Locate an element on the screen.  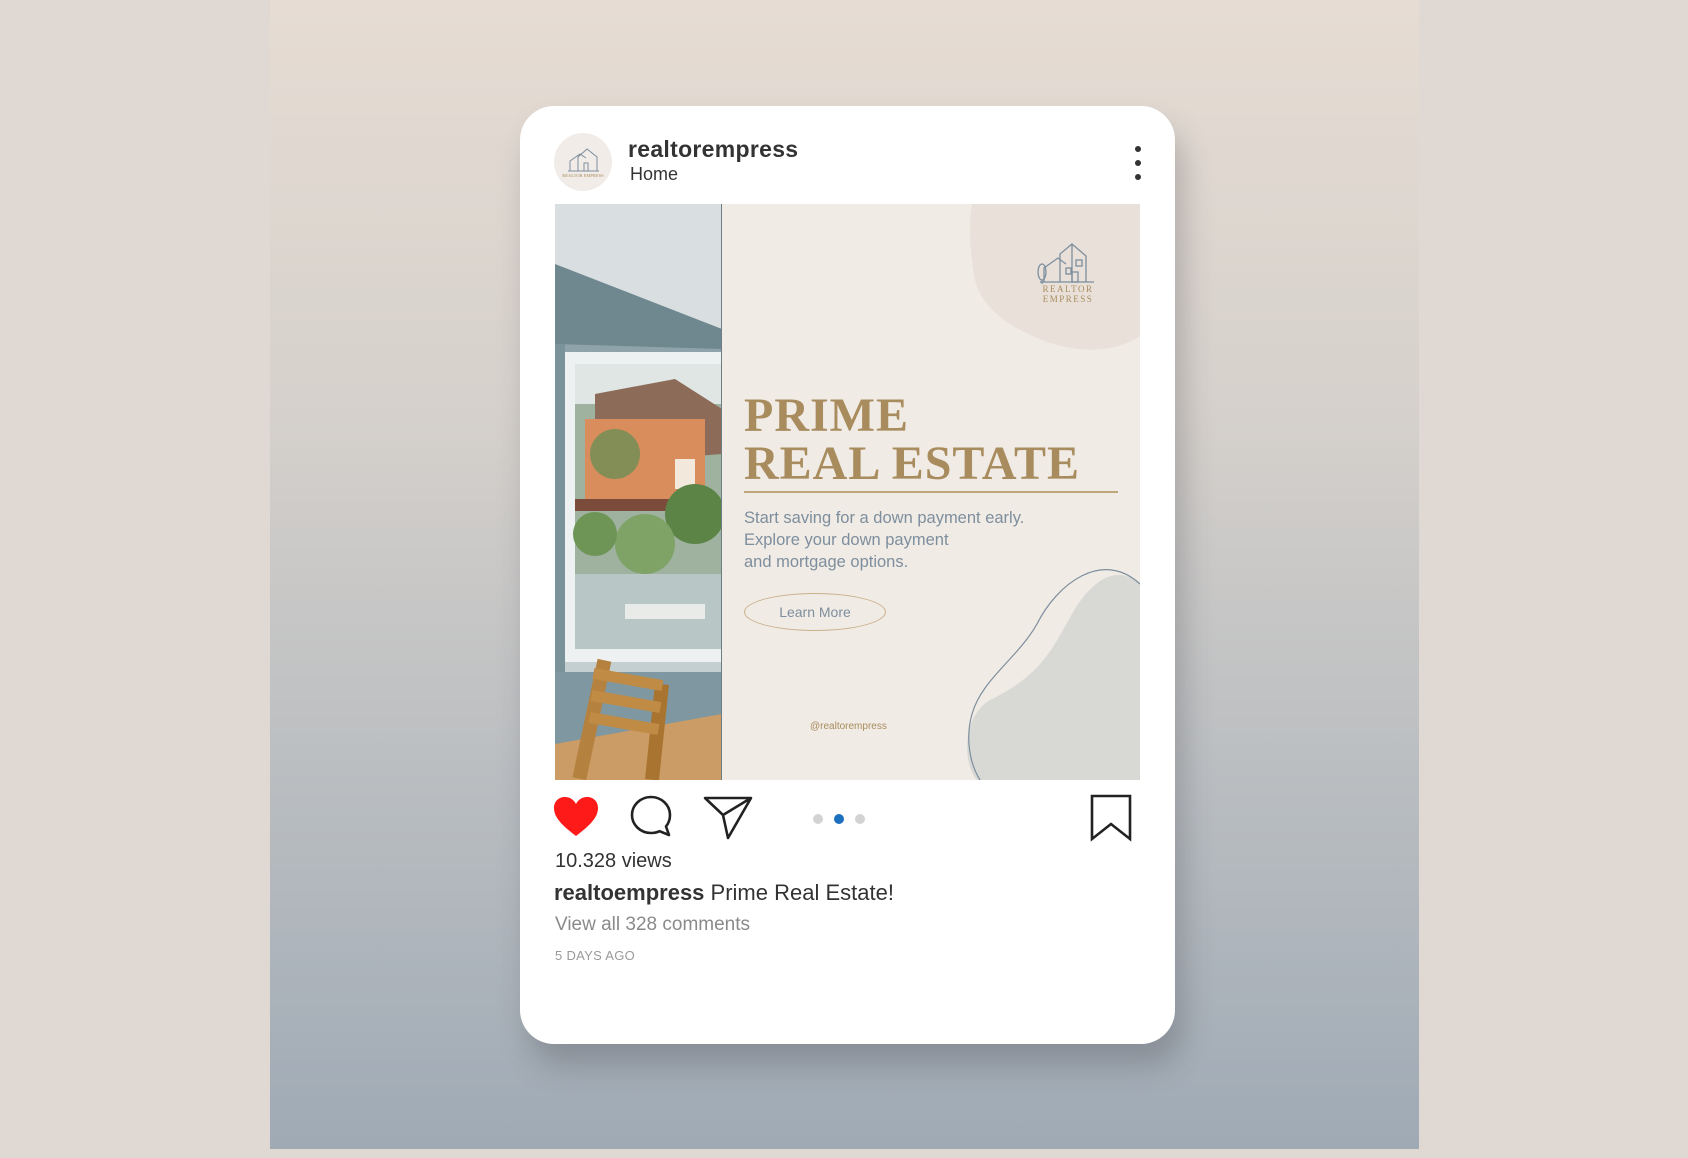
send-icon is located at coordinates (728, 818).